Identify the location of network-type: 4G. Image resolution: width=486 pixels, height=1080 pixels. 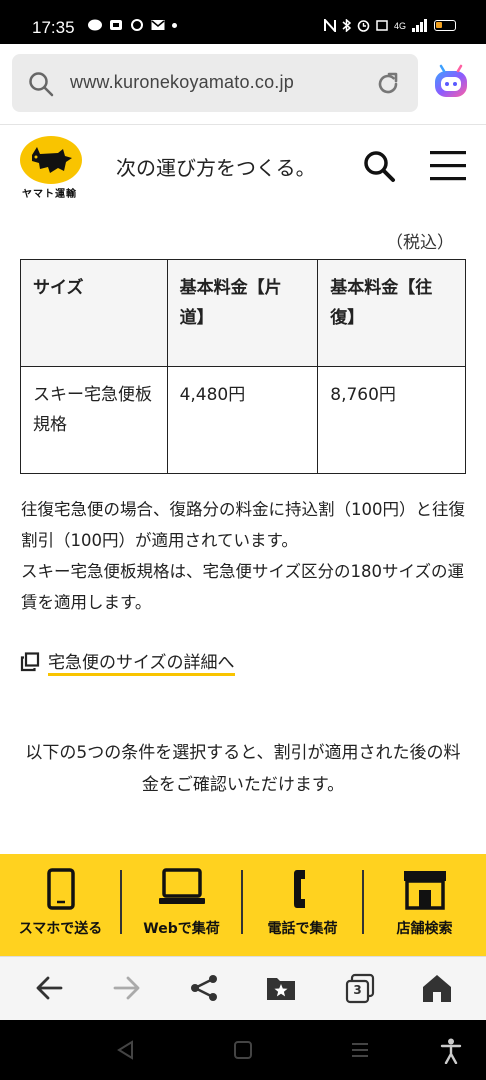
(399, 25).